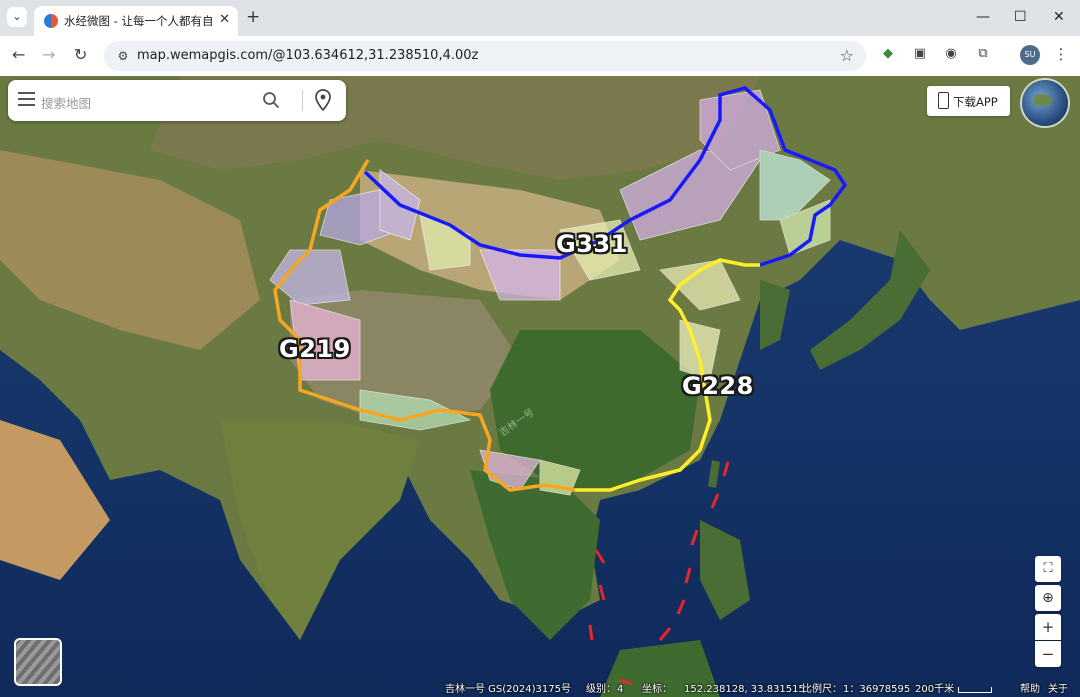 The width and height of the screenshot is (1080, 697). What do you see at coordinates (253, 17) in the screenshot?
I see `new-tab-button: +` at bounding box center [253, 17].